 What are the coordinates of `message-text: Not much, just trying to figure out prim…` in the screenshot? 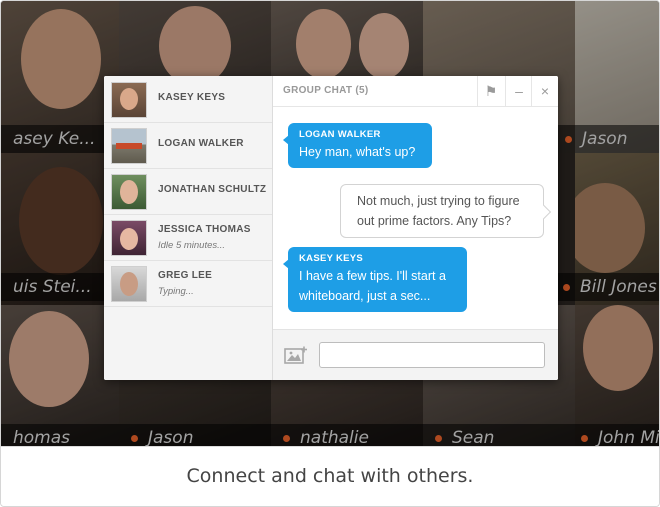 It's located at (438, 211).